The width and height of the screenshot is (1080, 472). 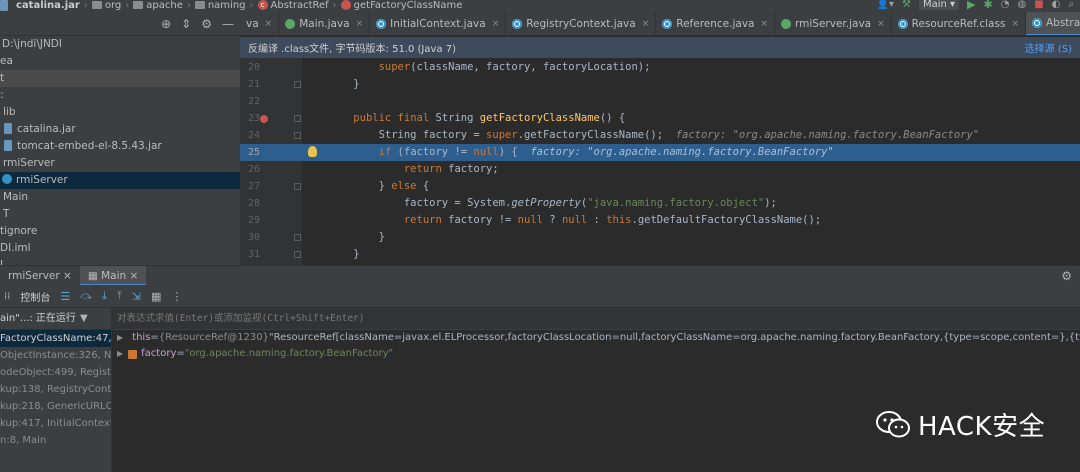 I want to click on stack-frame: kup:218, GenericURLCor, so click(x=55, y=406).